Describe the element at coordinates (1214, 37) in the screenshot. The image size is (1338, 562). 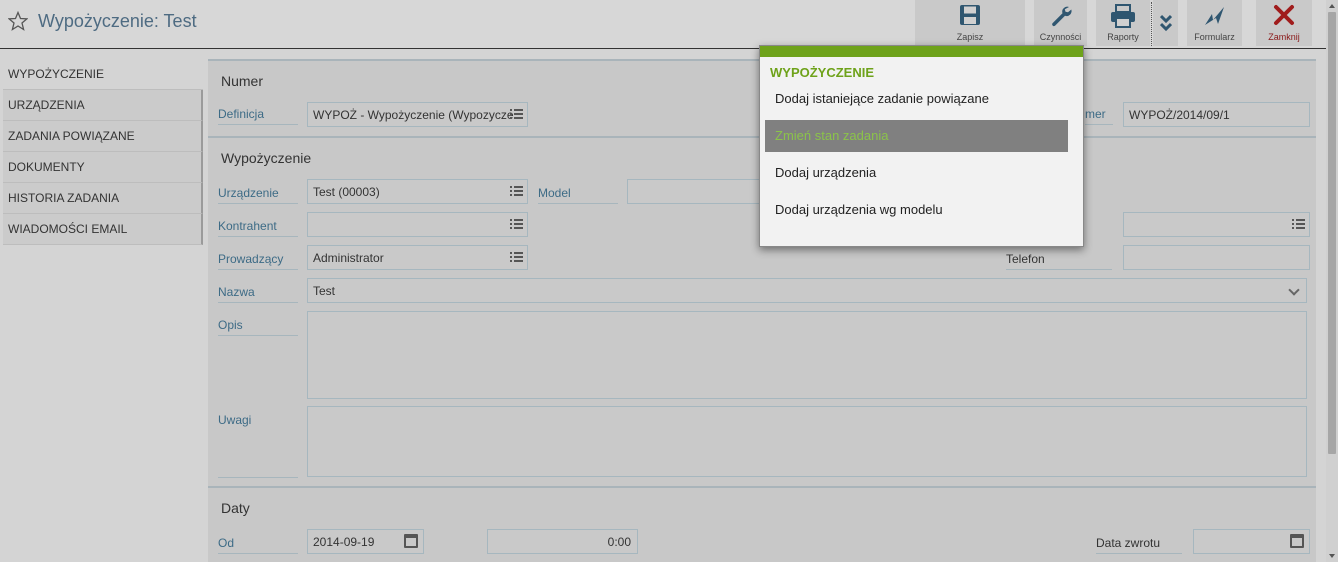
I see `form-label: Formularz` at that location.